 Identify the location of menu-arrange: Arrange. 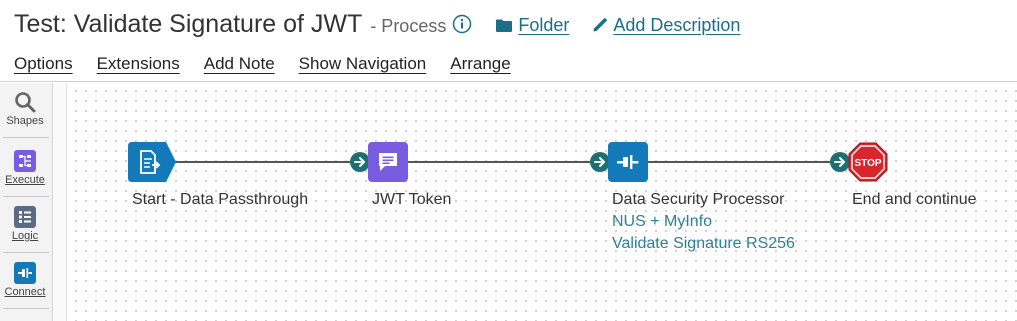
(480, 64).